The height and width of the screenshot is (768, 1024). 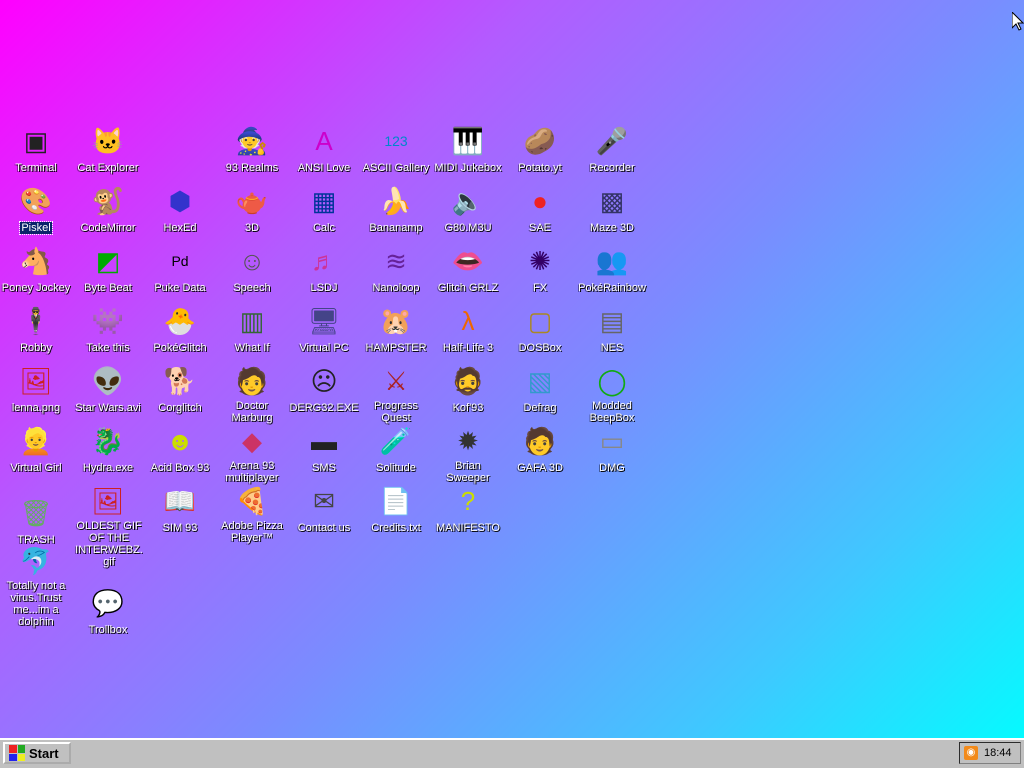 I want to click on app-icon: 🍕, so click(x=252, y=501).